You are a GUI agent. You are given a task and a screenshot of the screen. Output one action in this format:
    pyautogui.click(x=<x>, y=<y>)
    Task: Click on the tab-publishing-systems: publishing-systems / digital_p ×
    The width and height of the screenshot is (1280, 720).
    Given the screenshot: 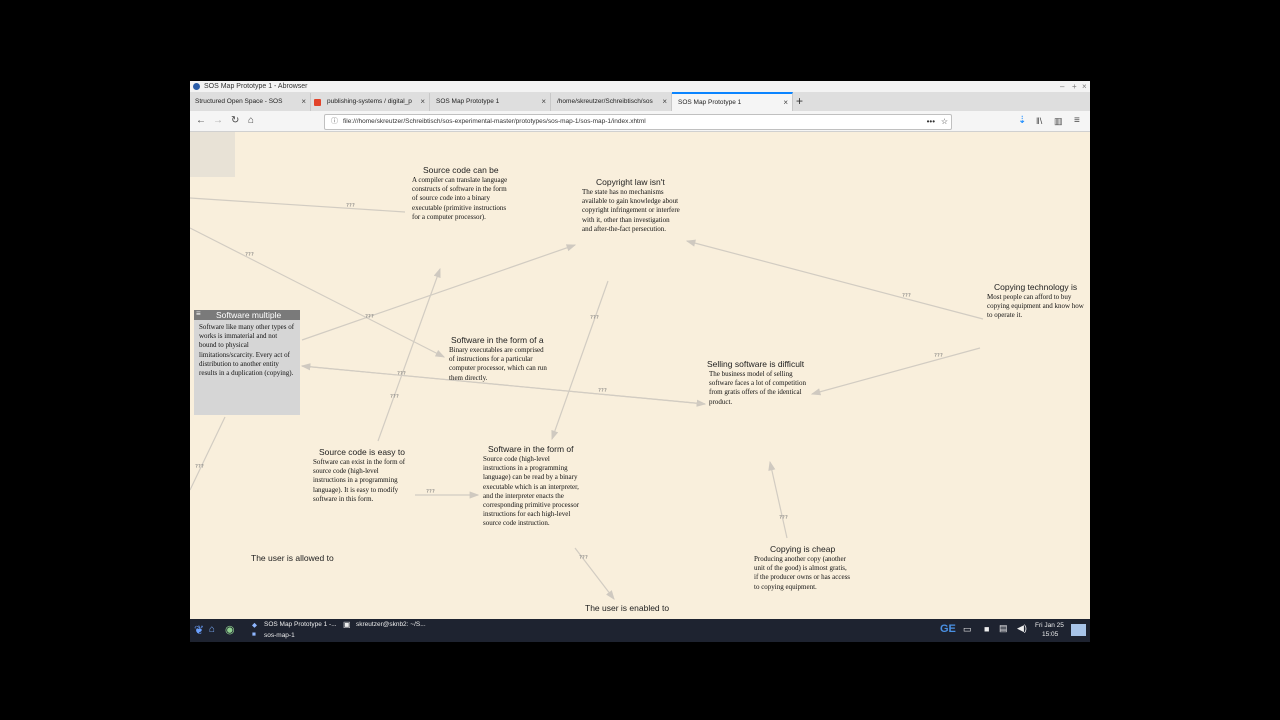 What is the action you would take?
    pyautogui.click(x=370, y=102)
    